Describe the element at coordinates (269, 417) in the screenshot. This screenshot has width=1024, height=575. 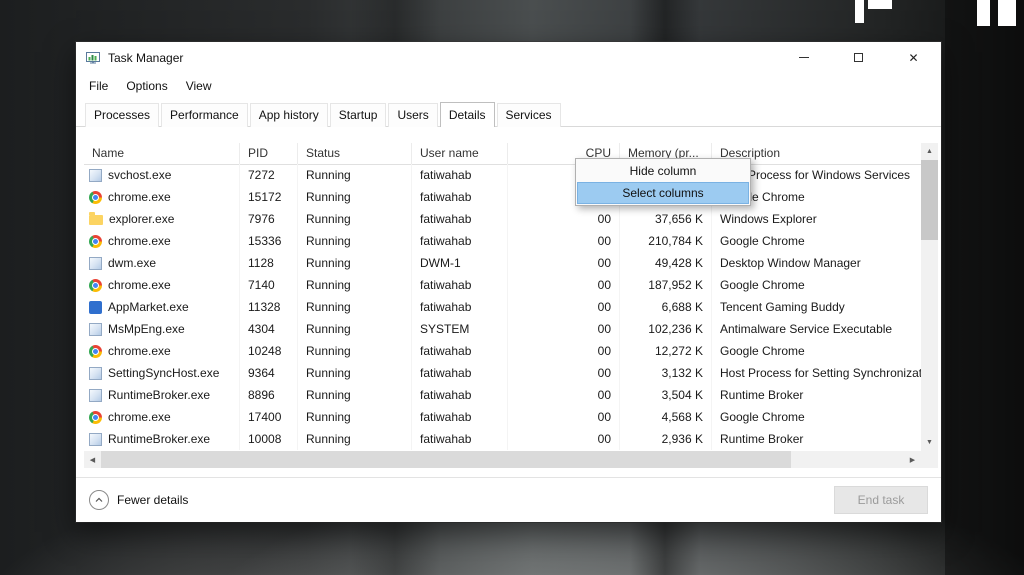
I see `cell-pid: 17400` at that location.